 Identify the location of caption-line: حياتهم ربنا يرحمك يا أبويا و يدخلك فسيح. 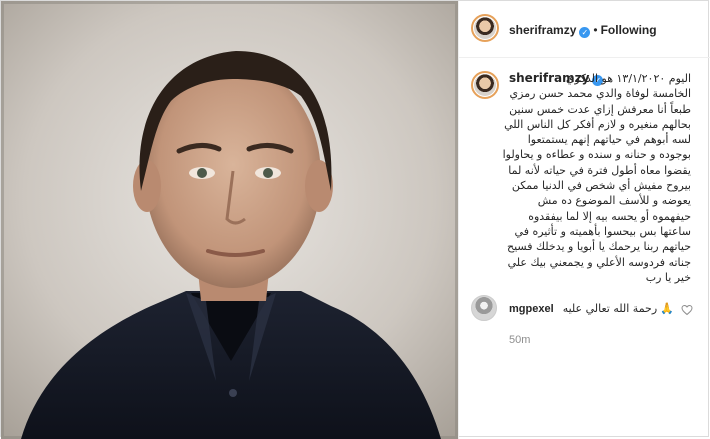
(599, 247).